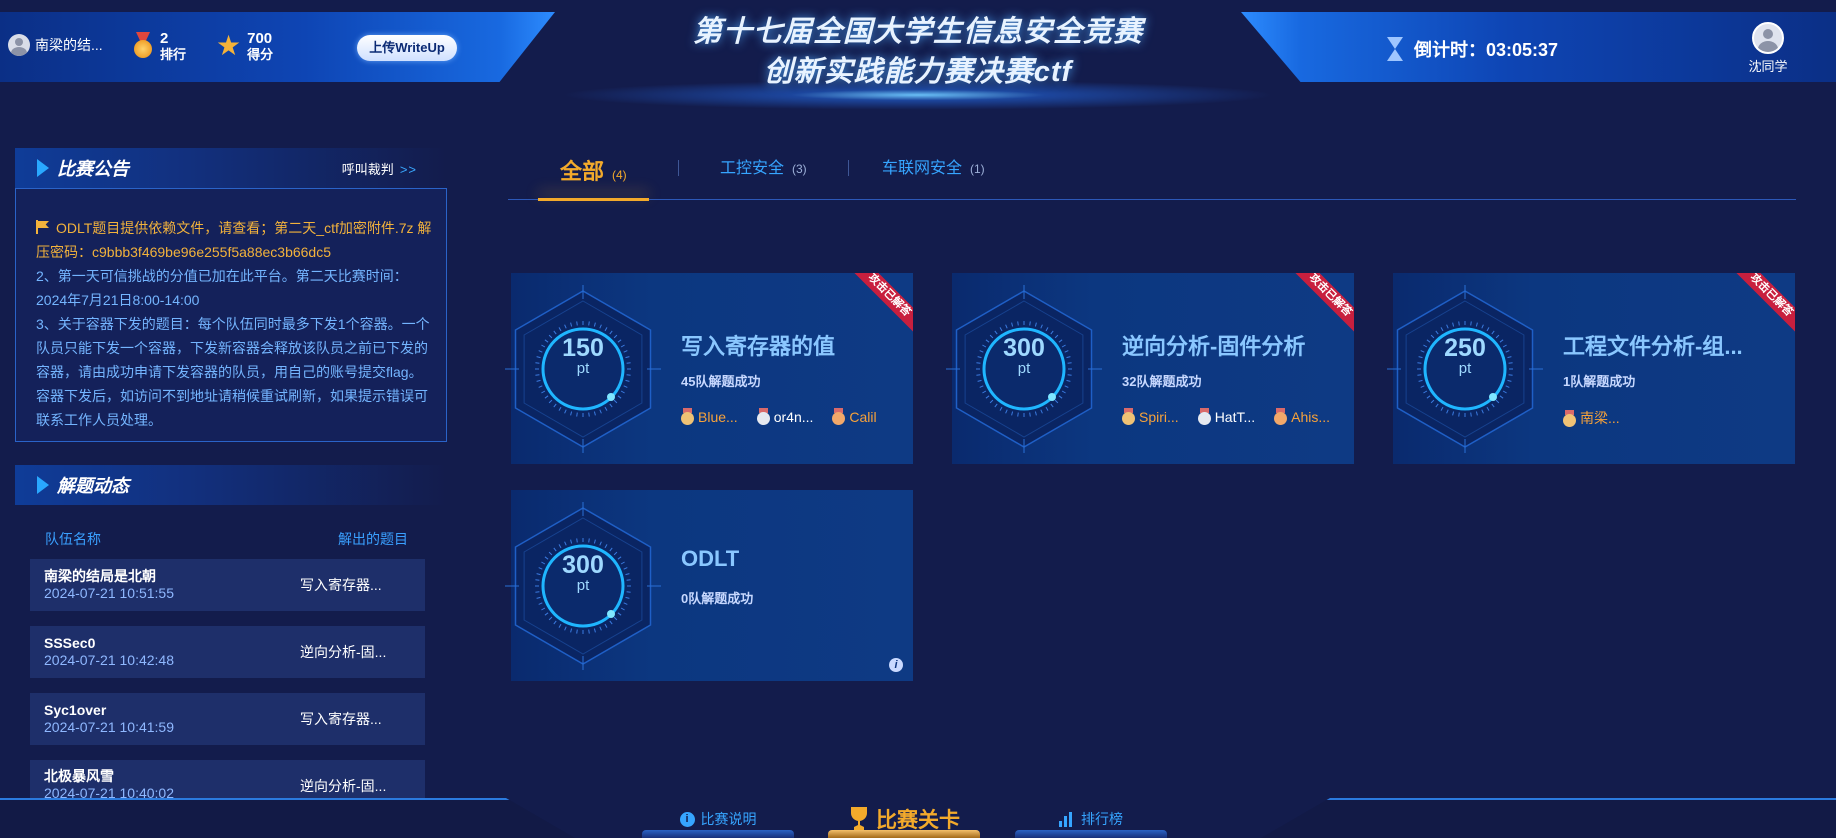  Describe the element at coordinates (159, 46) in the screenshot. I see `rank-stat: 2 排行` at that location.